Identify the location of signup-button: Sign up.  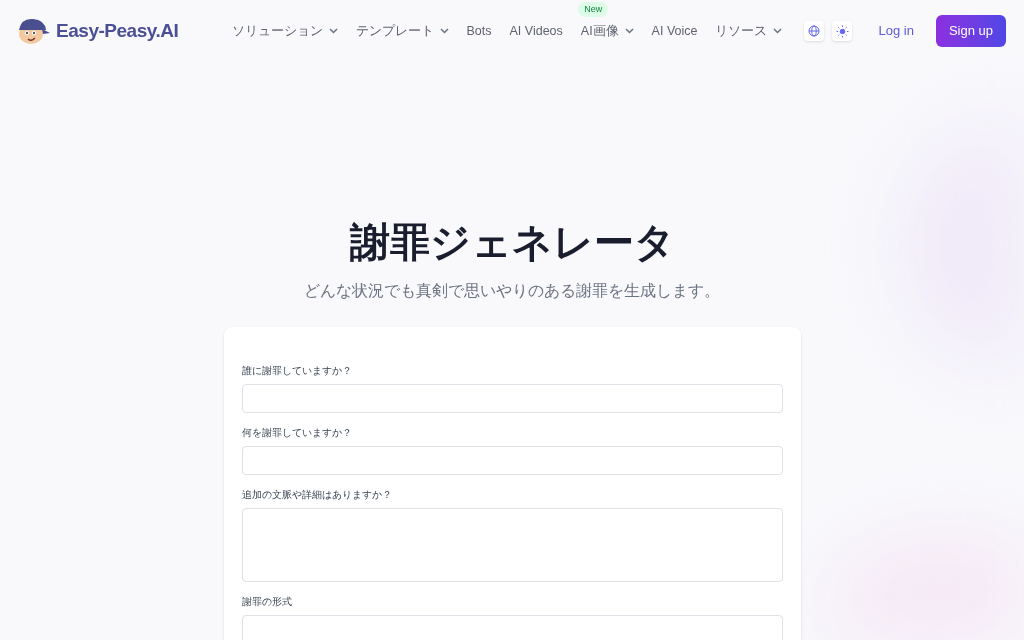
(970, 31).